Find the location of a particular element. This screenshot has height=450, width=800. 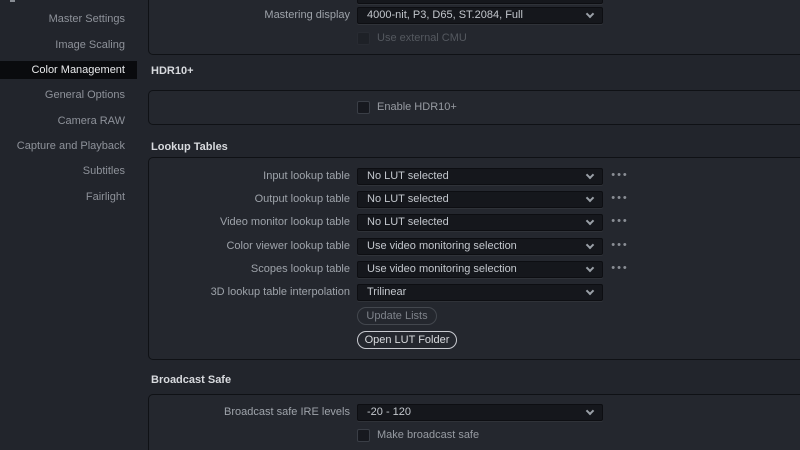

scopes-lut-label: Scopes lookup table is located at coordinates (300, 269).